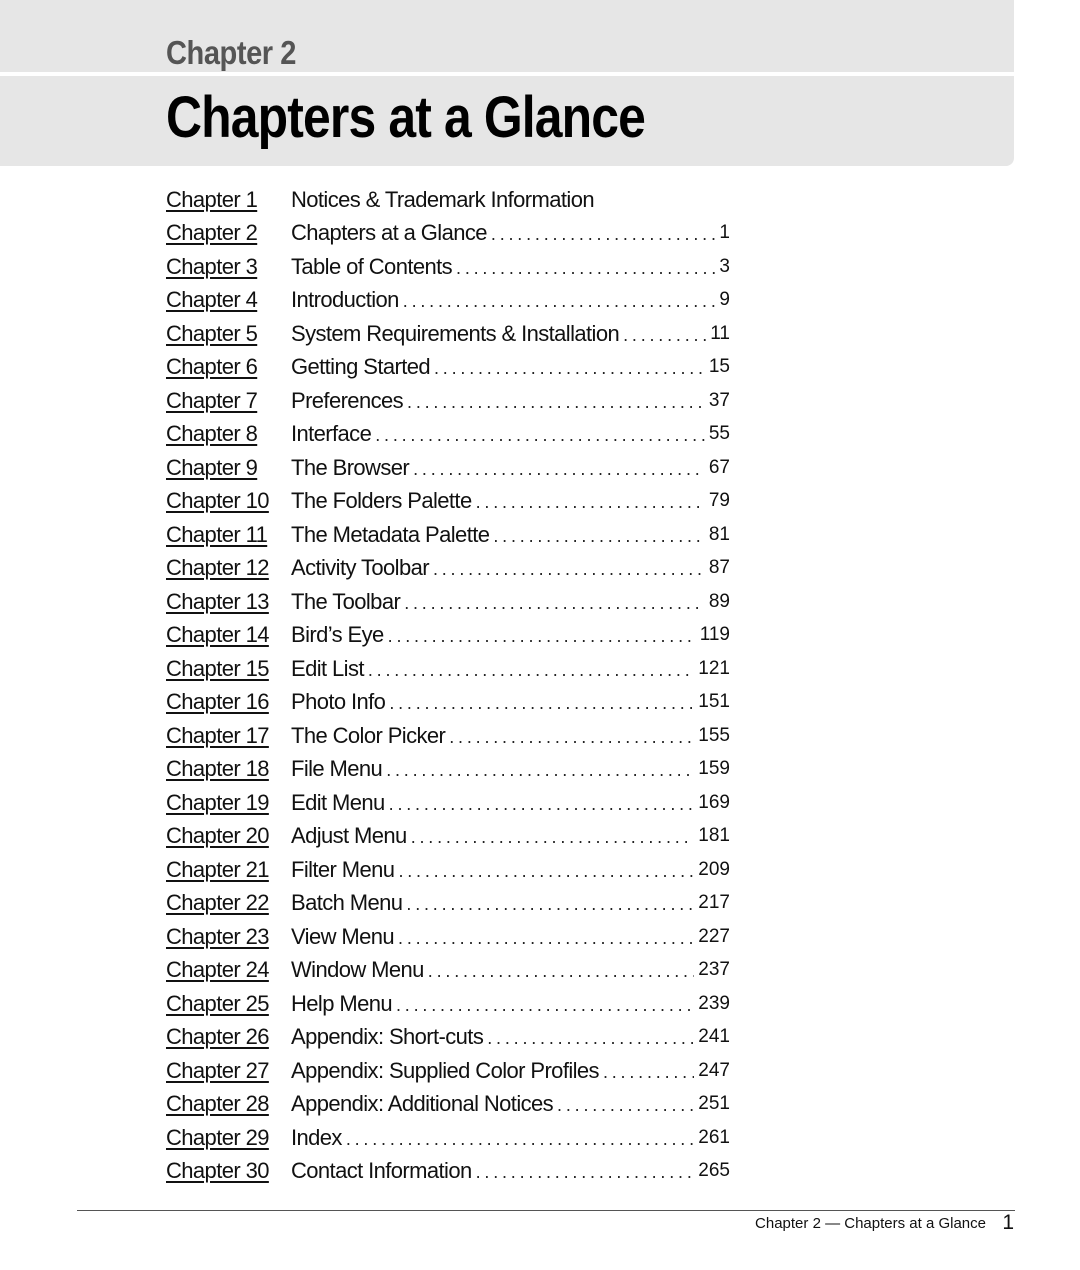 The image size is (1080, 1270). I want to click on toc-row: Chapter 20 Adjust Menu 181, so click(448, 837).